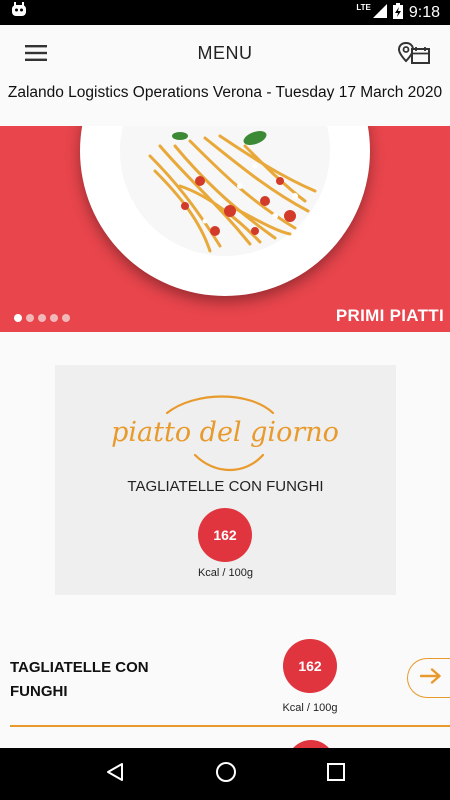 Image resolution: width=450 pixels, height=800 pixels. Describe the element at coordinates (389, 315) in the screenshot. I see `category-label: PRIMI PIATTI` at that location.